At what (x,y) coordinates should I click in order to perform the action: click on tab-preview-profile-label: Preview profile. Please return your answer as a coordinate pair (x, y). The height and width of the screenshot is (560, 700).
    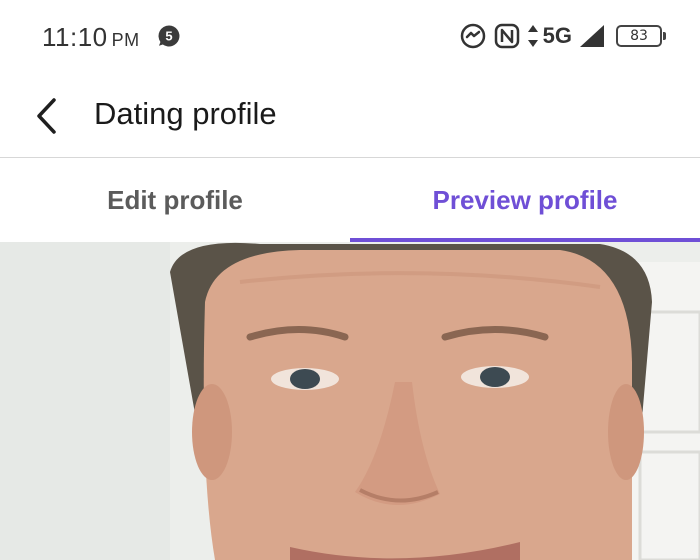
    Looking at the image, I should click on (525, 199).